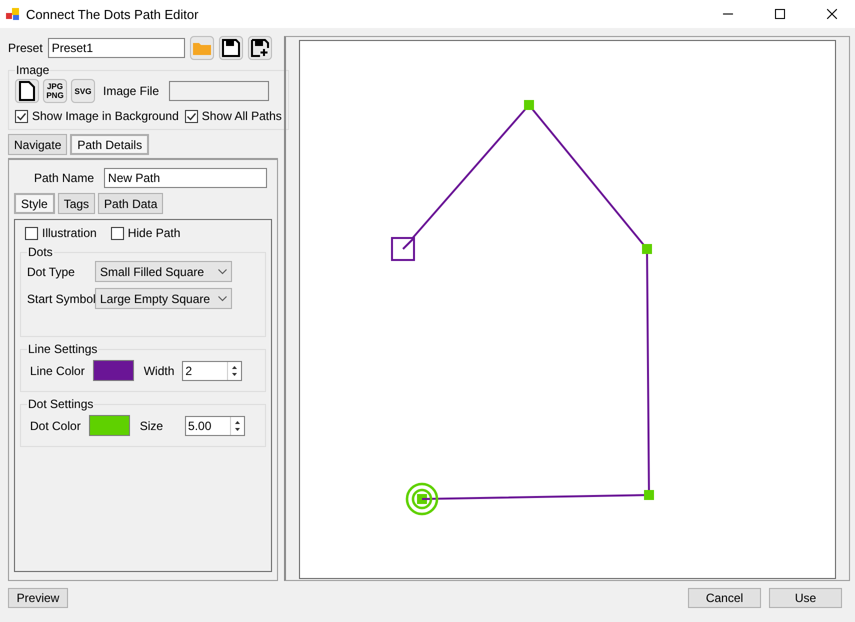 The width and height of the screenshot is (855, 622). What do you see at coordinates (163, 298) in the screenshot?
I see `dropdown: Large Empty Square` at bounding box center [163, 298].